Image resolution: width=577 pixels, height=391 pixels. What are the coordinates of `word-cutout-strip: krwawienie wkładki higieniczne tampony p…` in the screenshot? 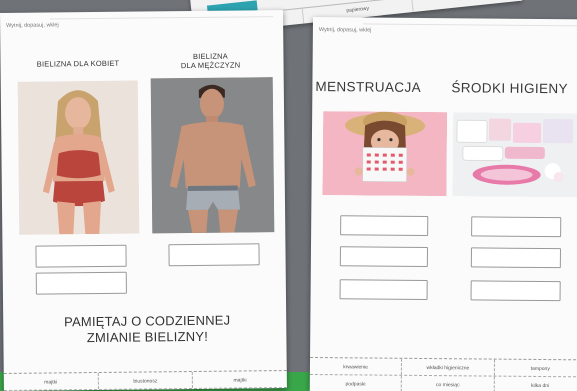 It's located at (443, 373).